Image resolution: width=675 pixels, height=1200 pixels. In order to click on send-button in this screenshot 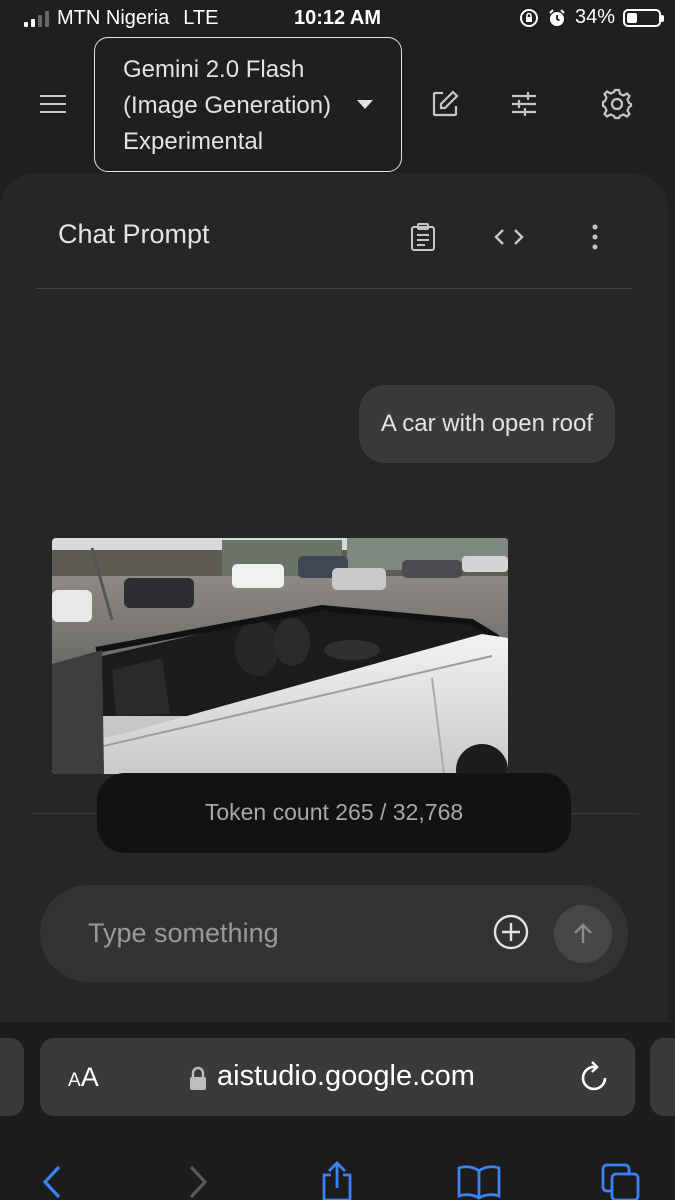, I will do `click(583, 934)`.